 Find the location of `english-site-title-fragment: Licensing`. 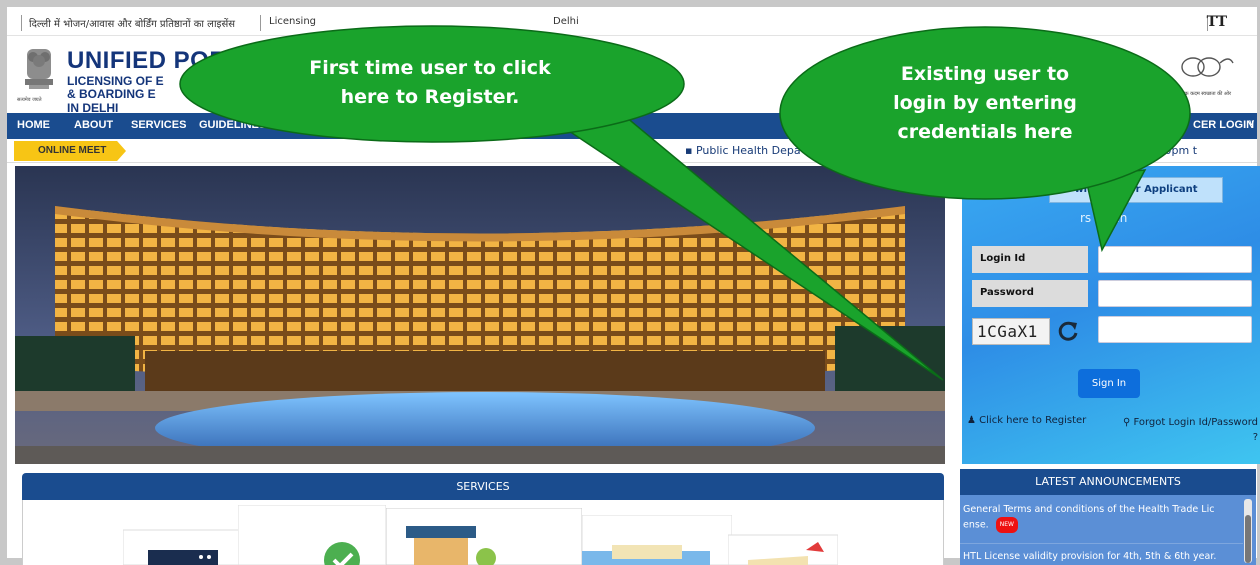

english-site-title-fragment: Licensing is located at coordinates (293, 21).